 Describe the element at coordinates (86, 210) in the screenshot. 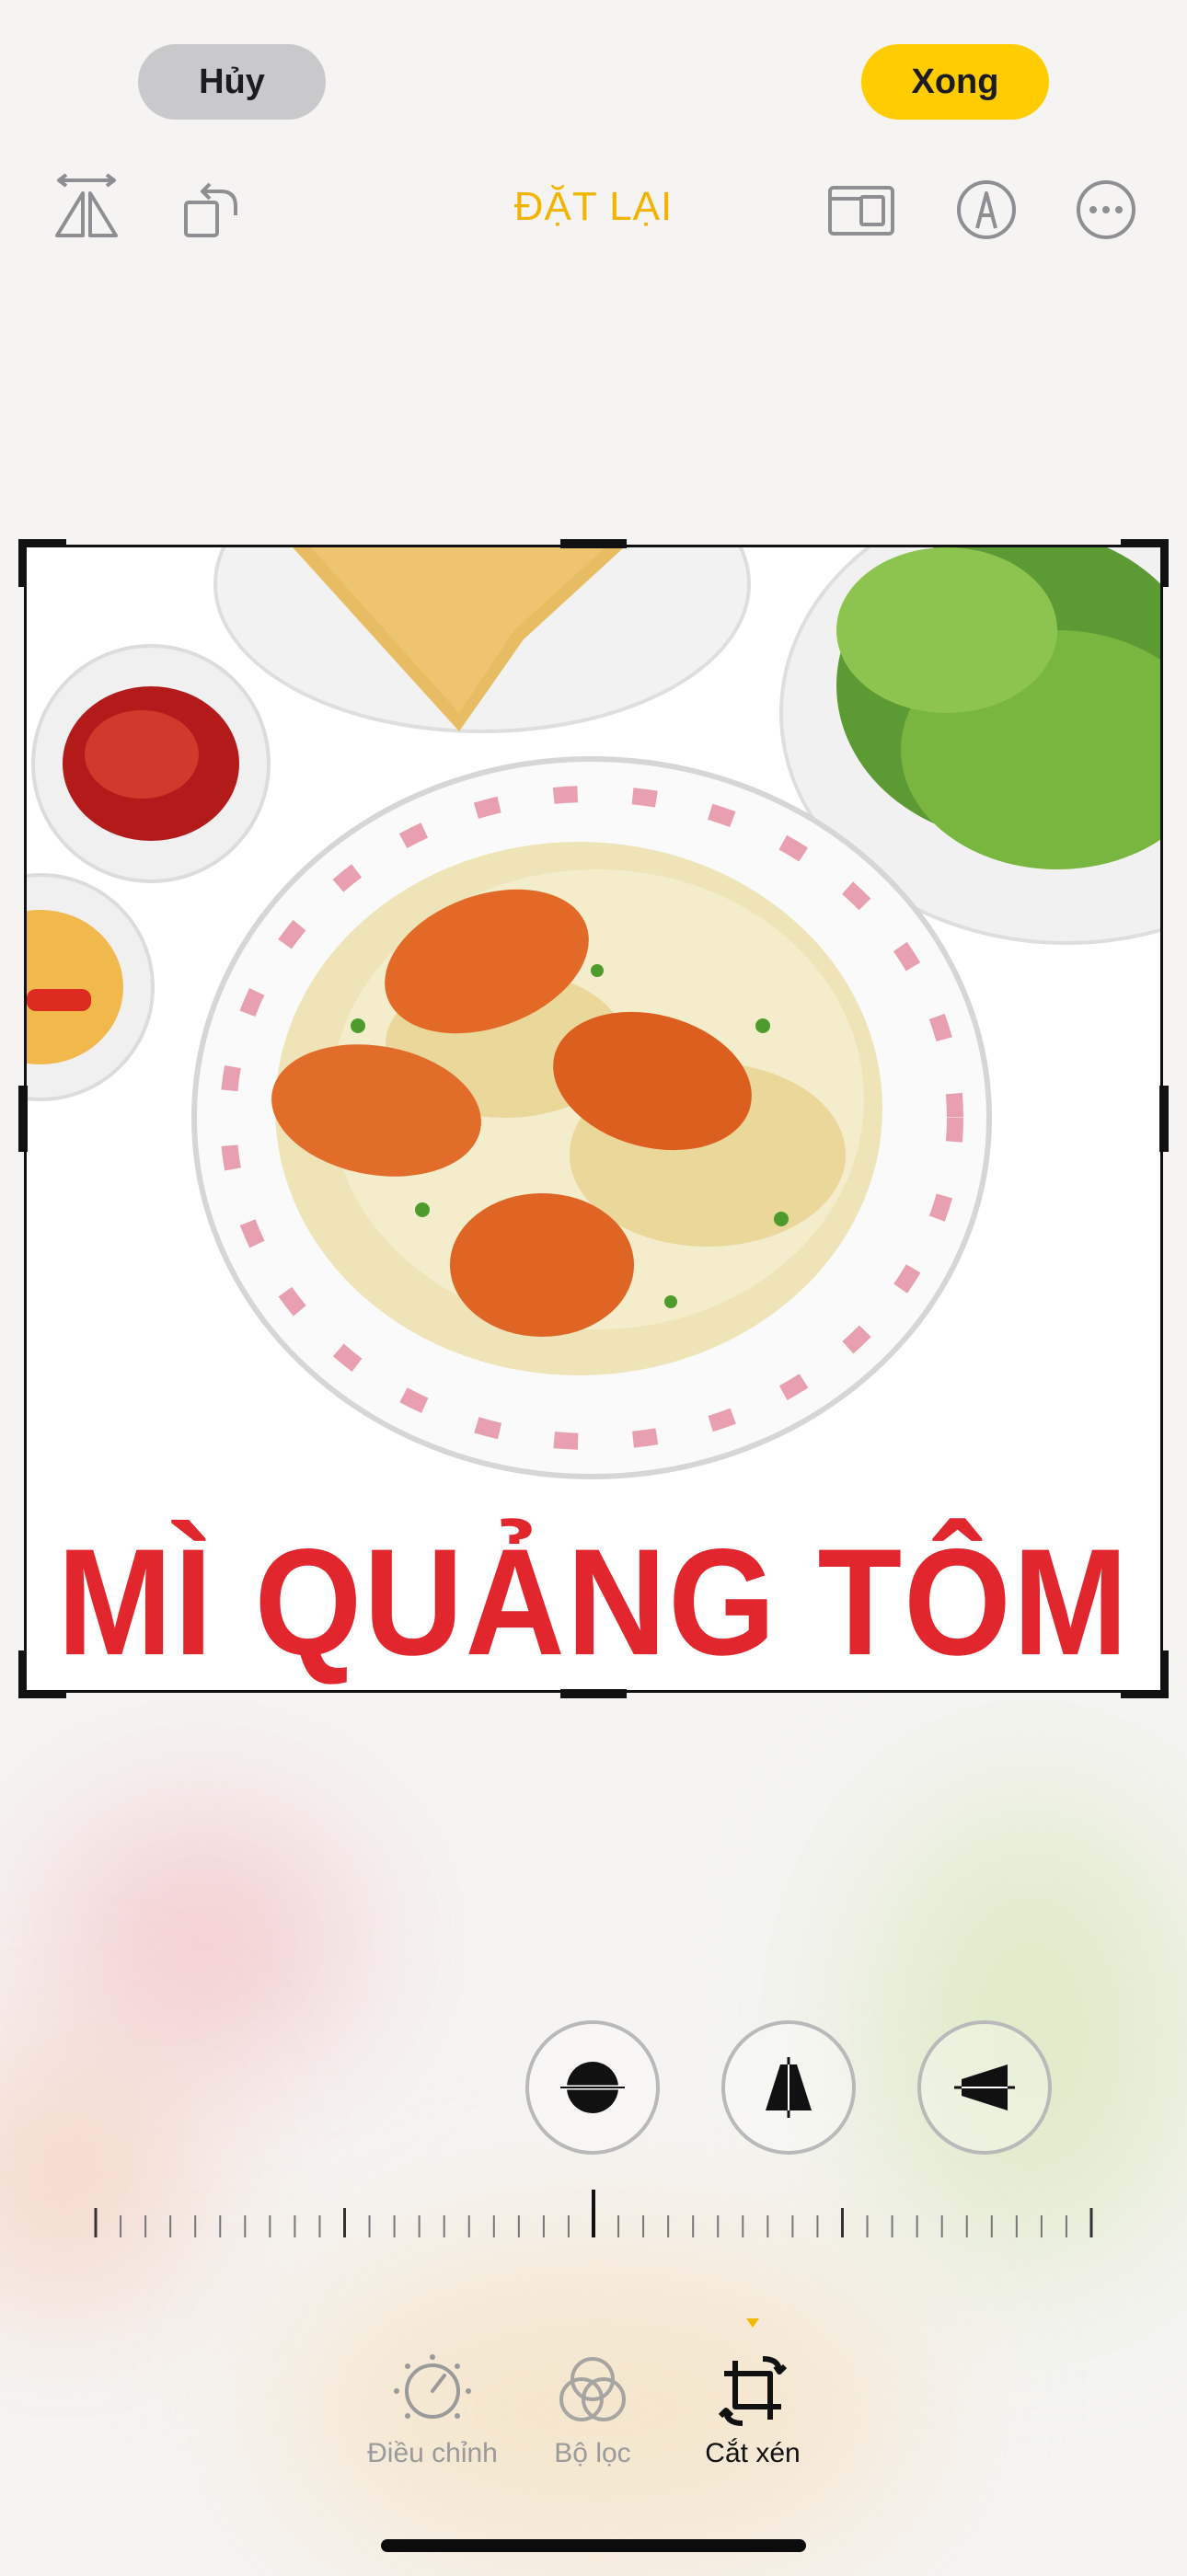

I see `flip-horizontal-icon` at that location.